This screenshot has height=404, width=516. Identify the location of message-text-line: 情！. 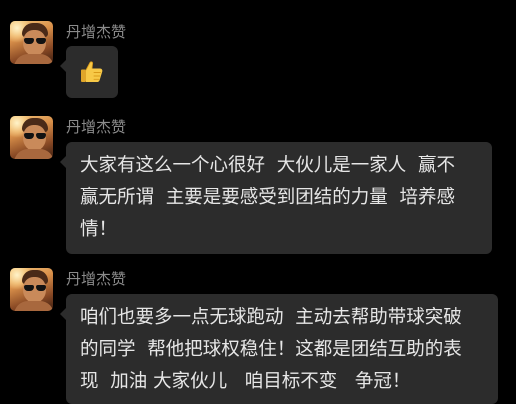
(99, 229).